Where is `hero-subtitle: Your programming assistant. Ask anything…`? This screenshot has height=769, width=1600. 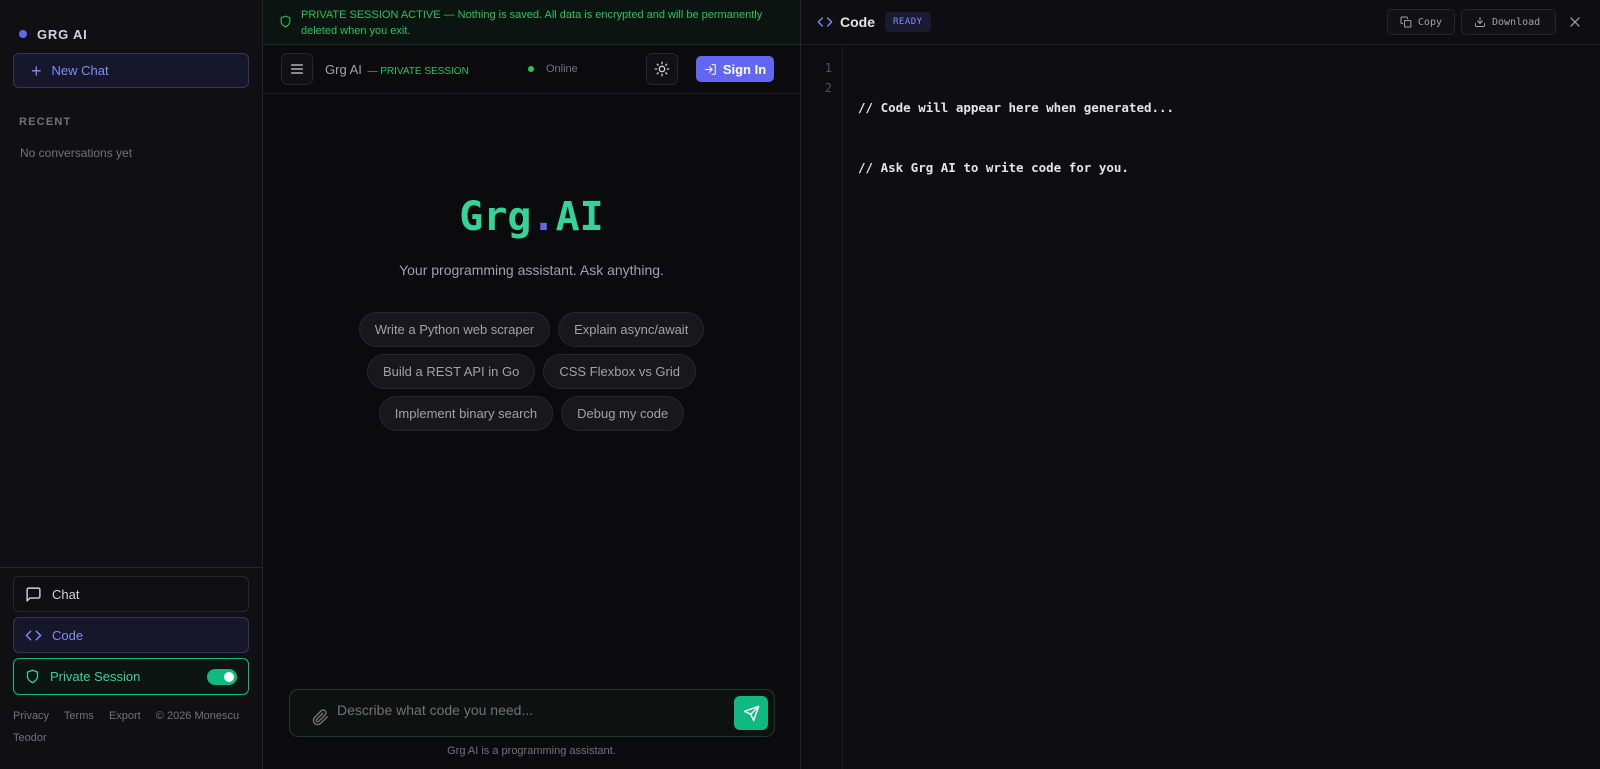
hero-subtitle: Your programming assistant. Ask anything… is located at coordinates (531, 270).